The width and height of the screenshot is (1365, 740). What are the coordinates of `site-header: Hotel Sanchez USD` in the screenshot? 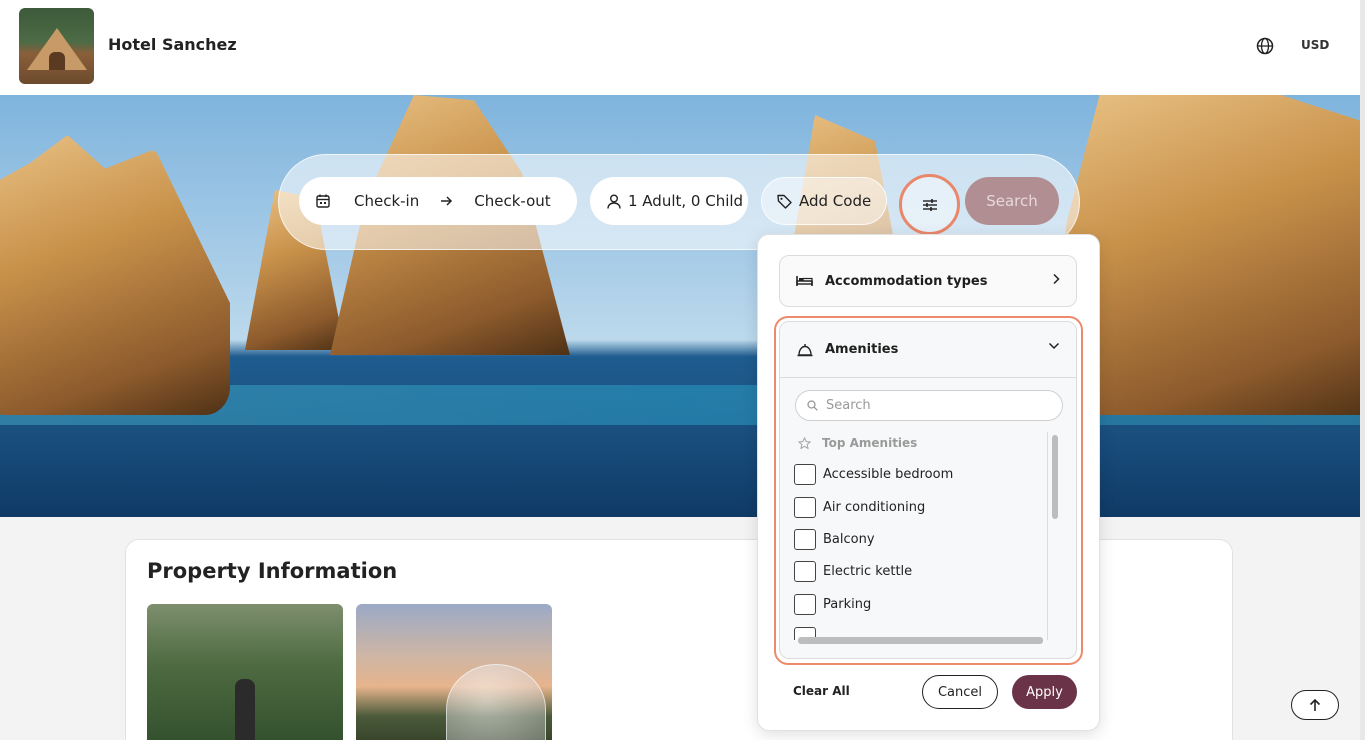 It's located at (680, 47).